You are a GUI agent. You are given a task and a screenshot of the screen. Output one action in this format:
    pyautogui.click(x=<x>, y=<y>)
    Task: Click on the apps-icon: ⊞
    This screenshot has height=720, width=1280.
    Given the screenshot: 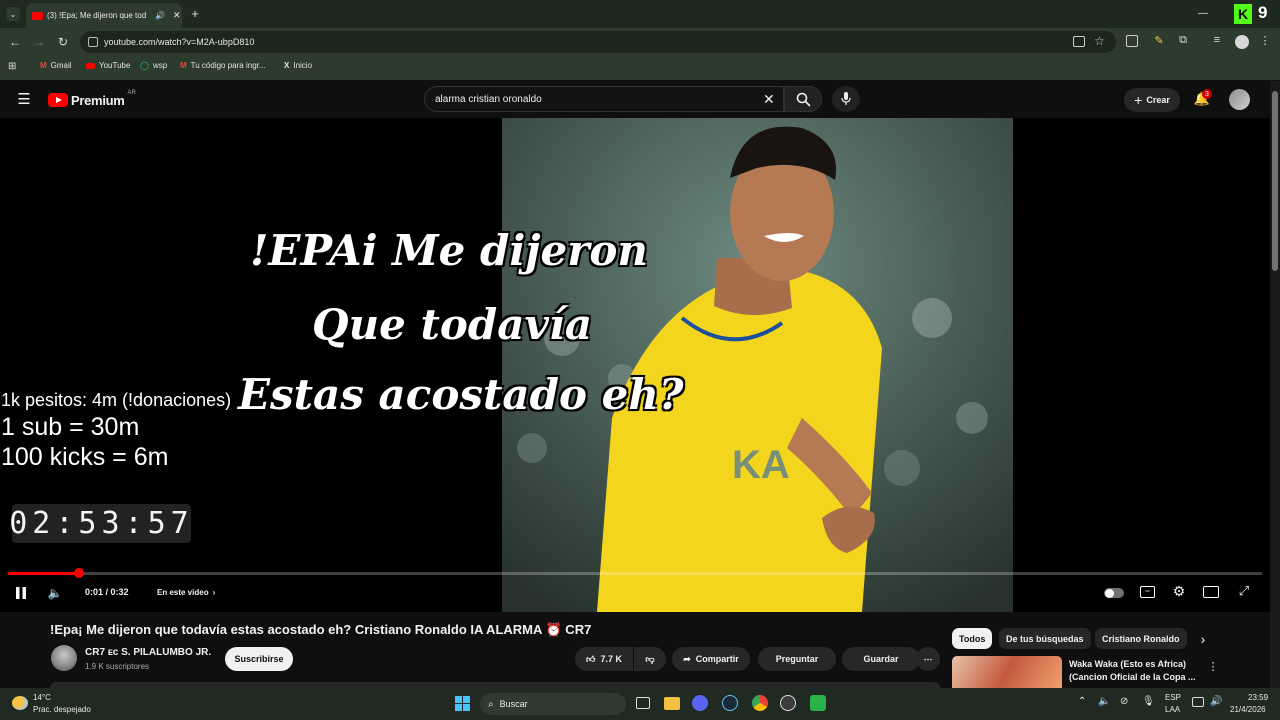 What is the action you would take?
    pyautogui.click(x=12, y=66)
    